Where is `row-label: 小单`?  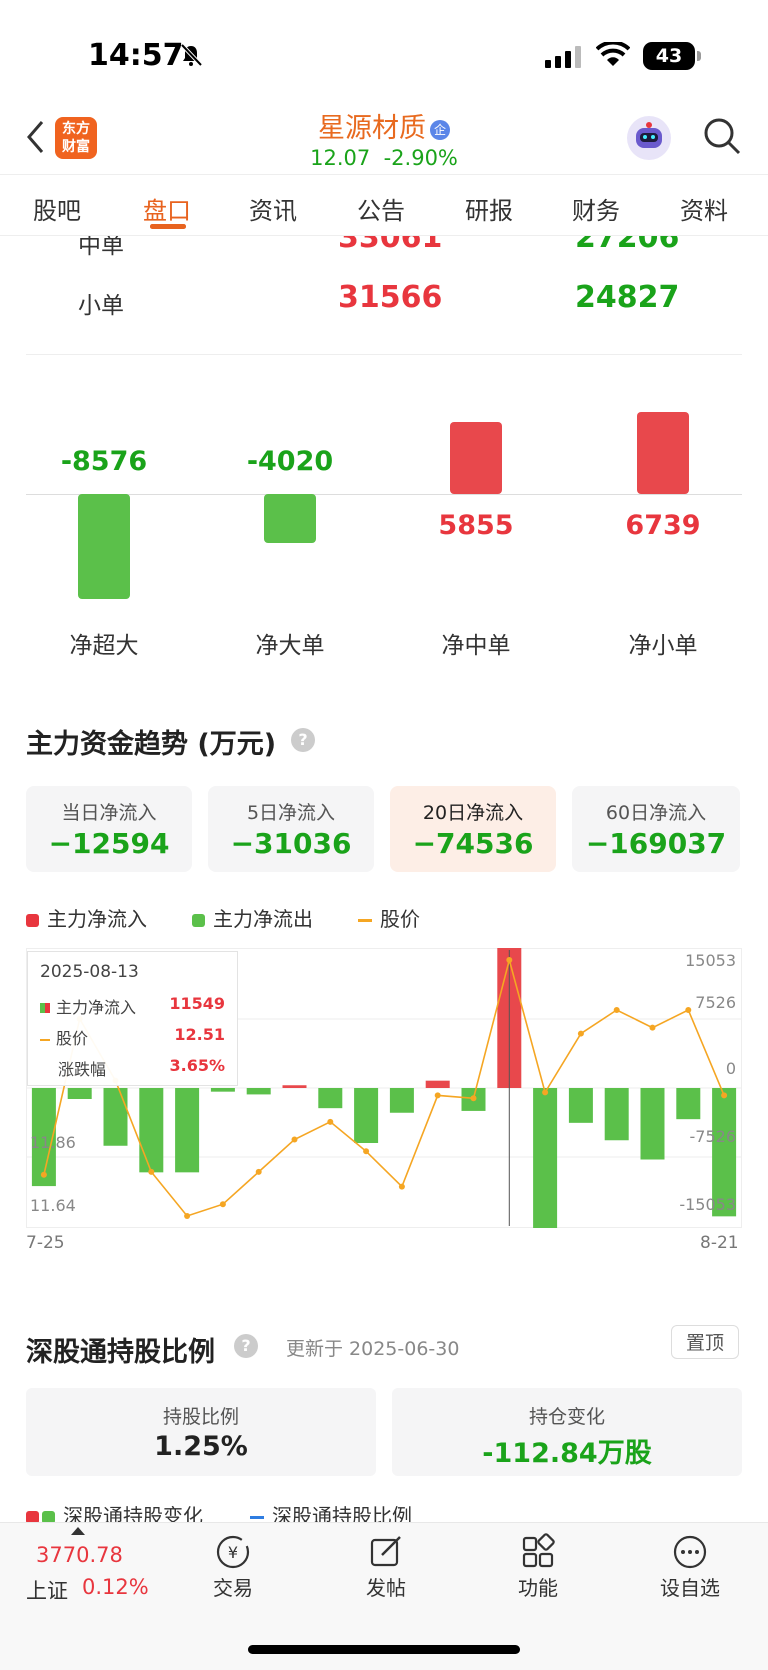 row-label: 小单 is located at coordinates (101, 306).